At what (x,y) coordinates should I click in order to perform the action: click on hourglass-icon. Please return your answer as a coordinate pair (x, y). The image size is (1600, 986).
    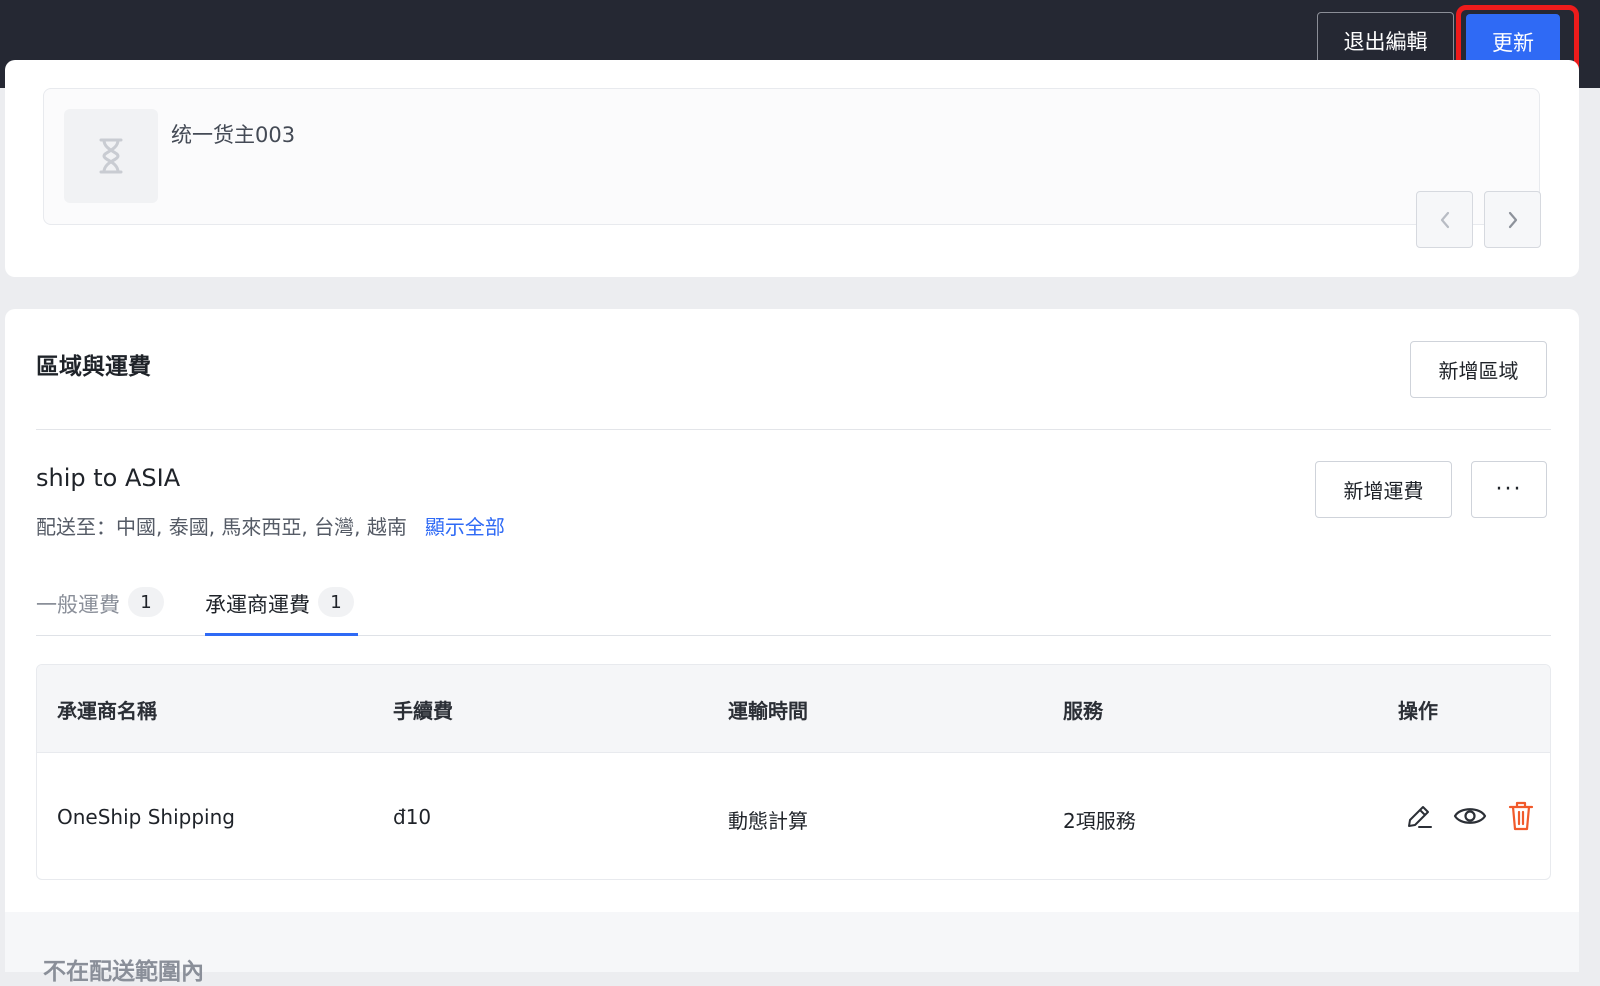
    Looking at the image, I should click on (111, 156).